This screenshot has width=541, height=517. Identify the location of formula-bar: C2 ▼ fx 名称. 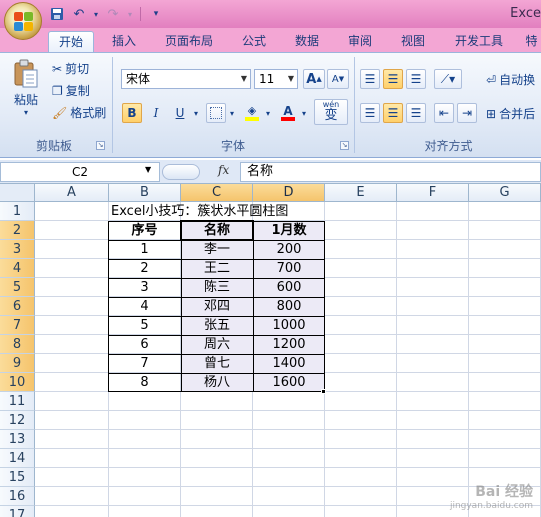
(270, 172).